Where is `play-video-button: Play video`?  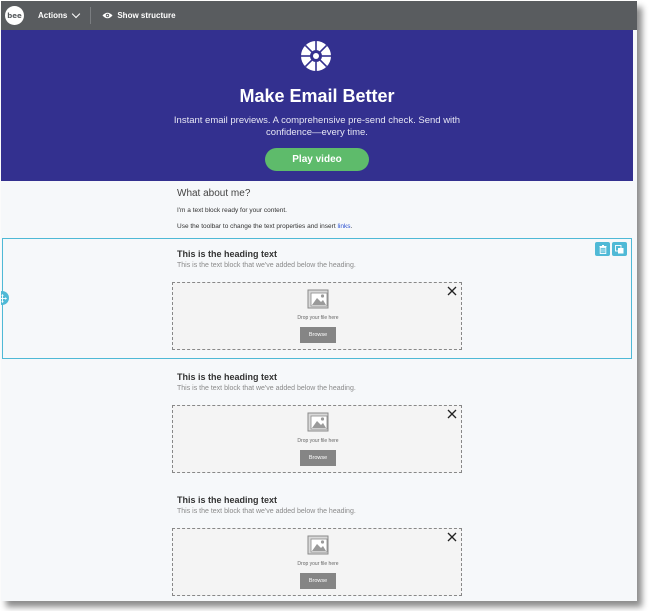 play-video-button: Play video is located at coordinates (317, 159).